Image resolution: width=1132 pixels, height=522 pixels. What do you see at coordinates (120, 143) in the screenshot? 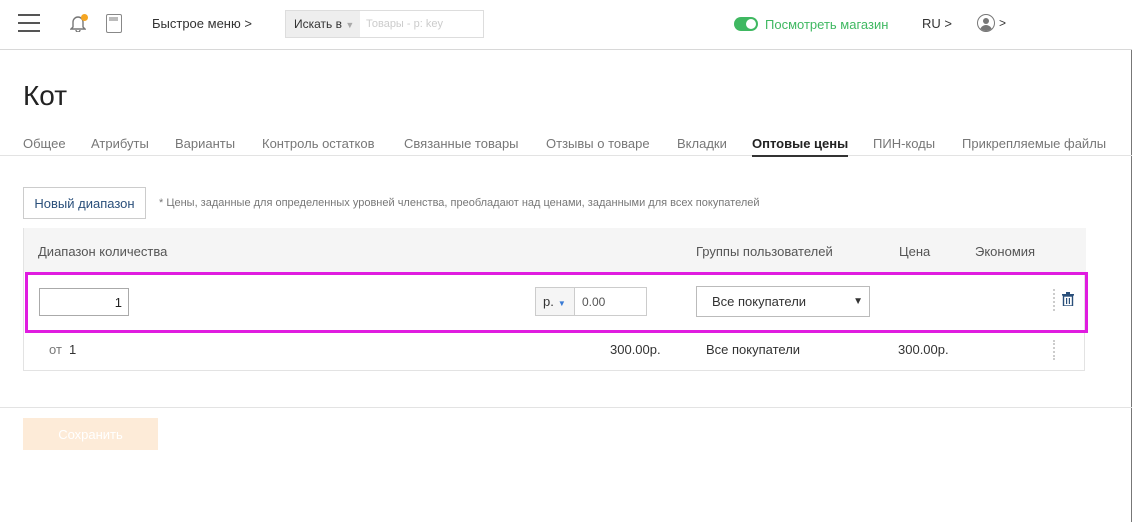
I see `tab-attributes: Атрибуты` at bounding box center [120, 143].